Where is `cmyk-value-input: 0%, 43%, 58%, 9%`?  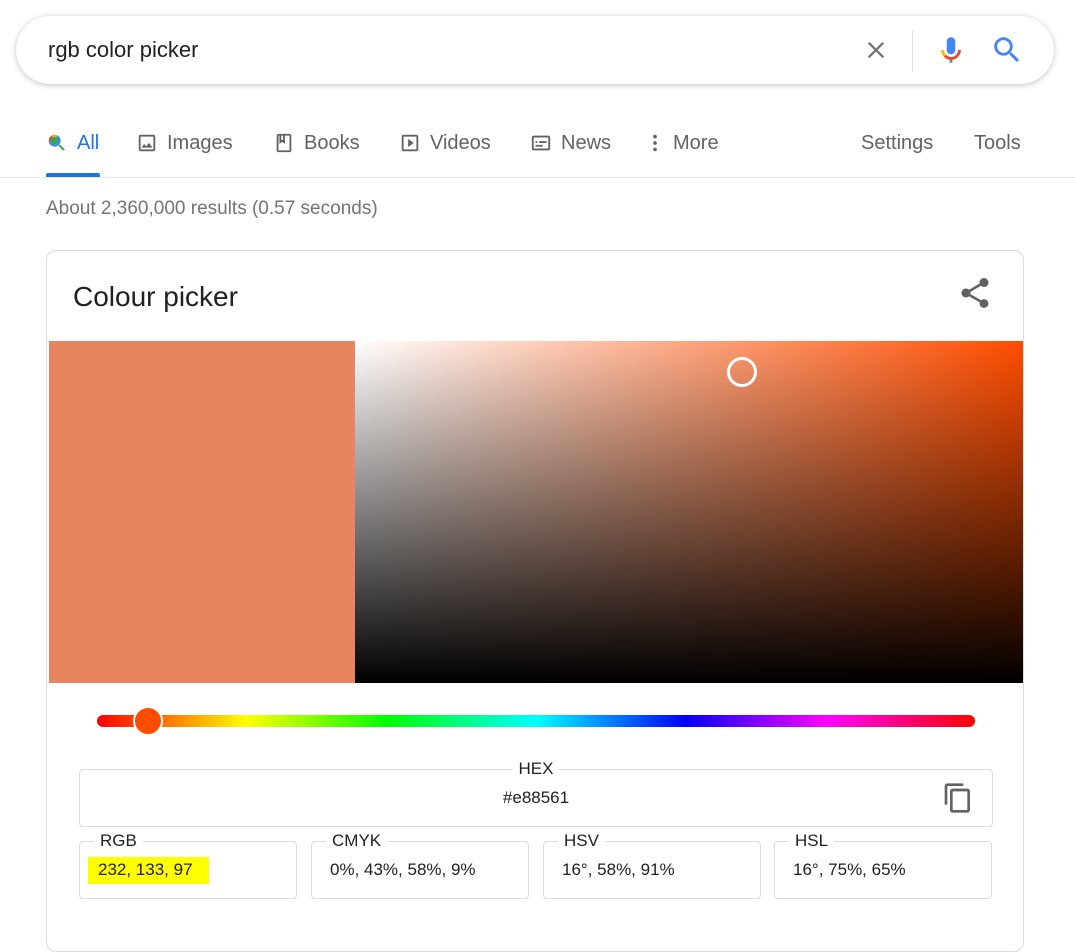
cmyk-value-input: 0%, 43%, 58%, 9% is located at coordinates (403, 870).